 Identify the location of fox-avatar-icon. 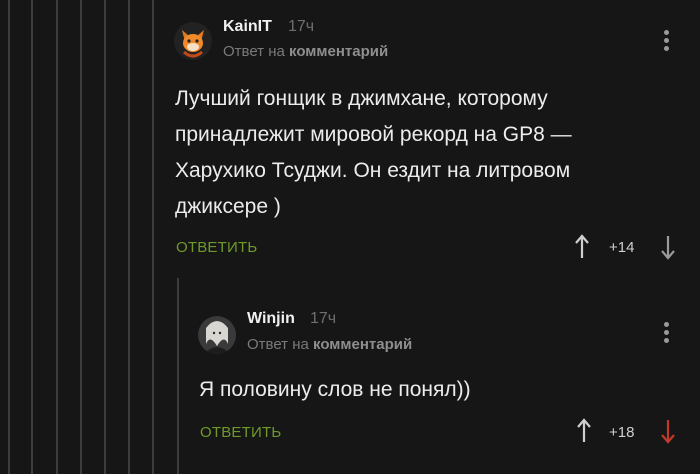
(193, 41).